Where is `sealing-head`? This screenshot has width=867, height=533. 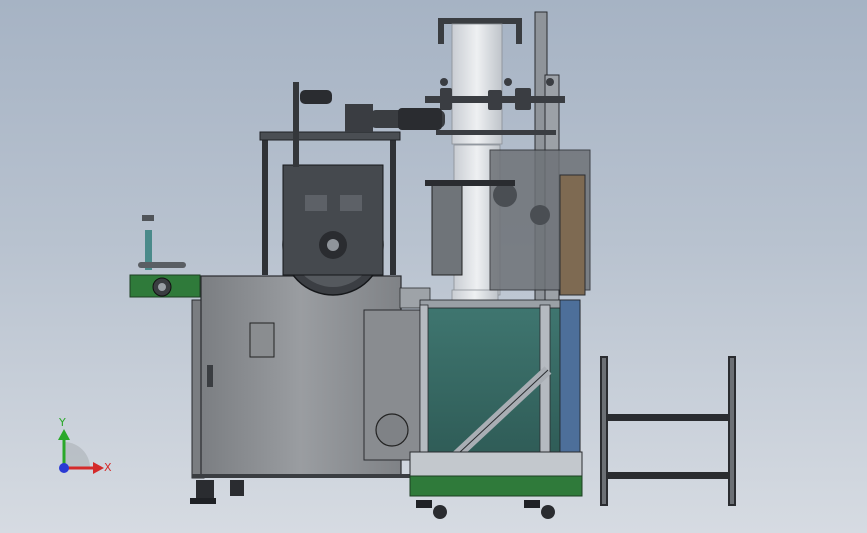 sealing-head is located at coordinates (352, 189).